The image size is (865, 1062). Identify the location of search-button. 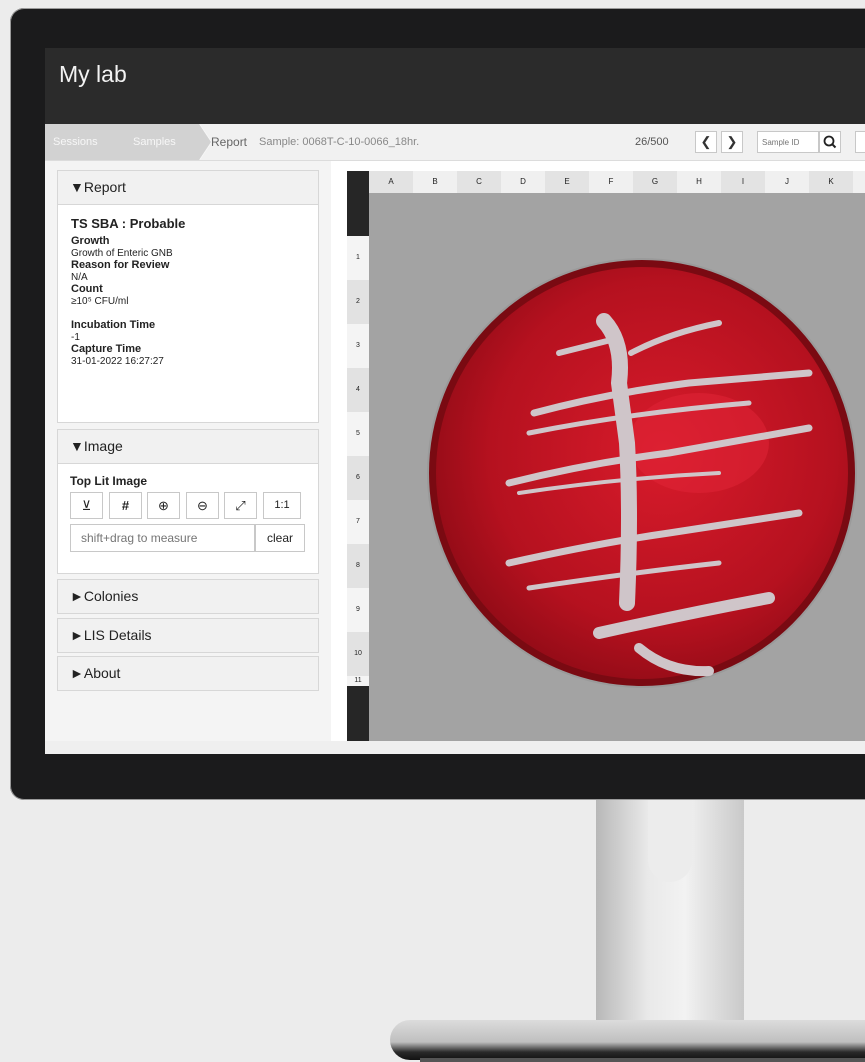
(830, 142).